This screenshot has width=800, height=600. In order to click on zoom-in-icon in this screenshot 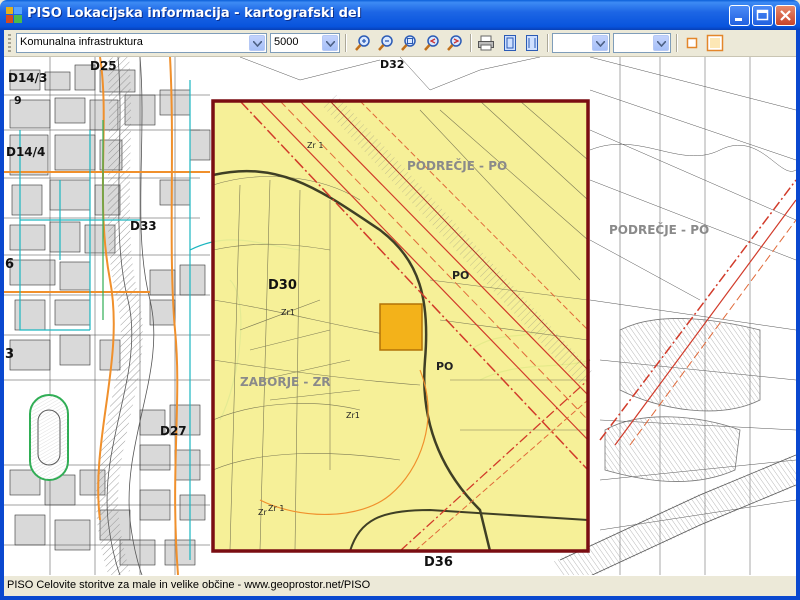, I will do `click(363, 43)`.